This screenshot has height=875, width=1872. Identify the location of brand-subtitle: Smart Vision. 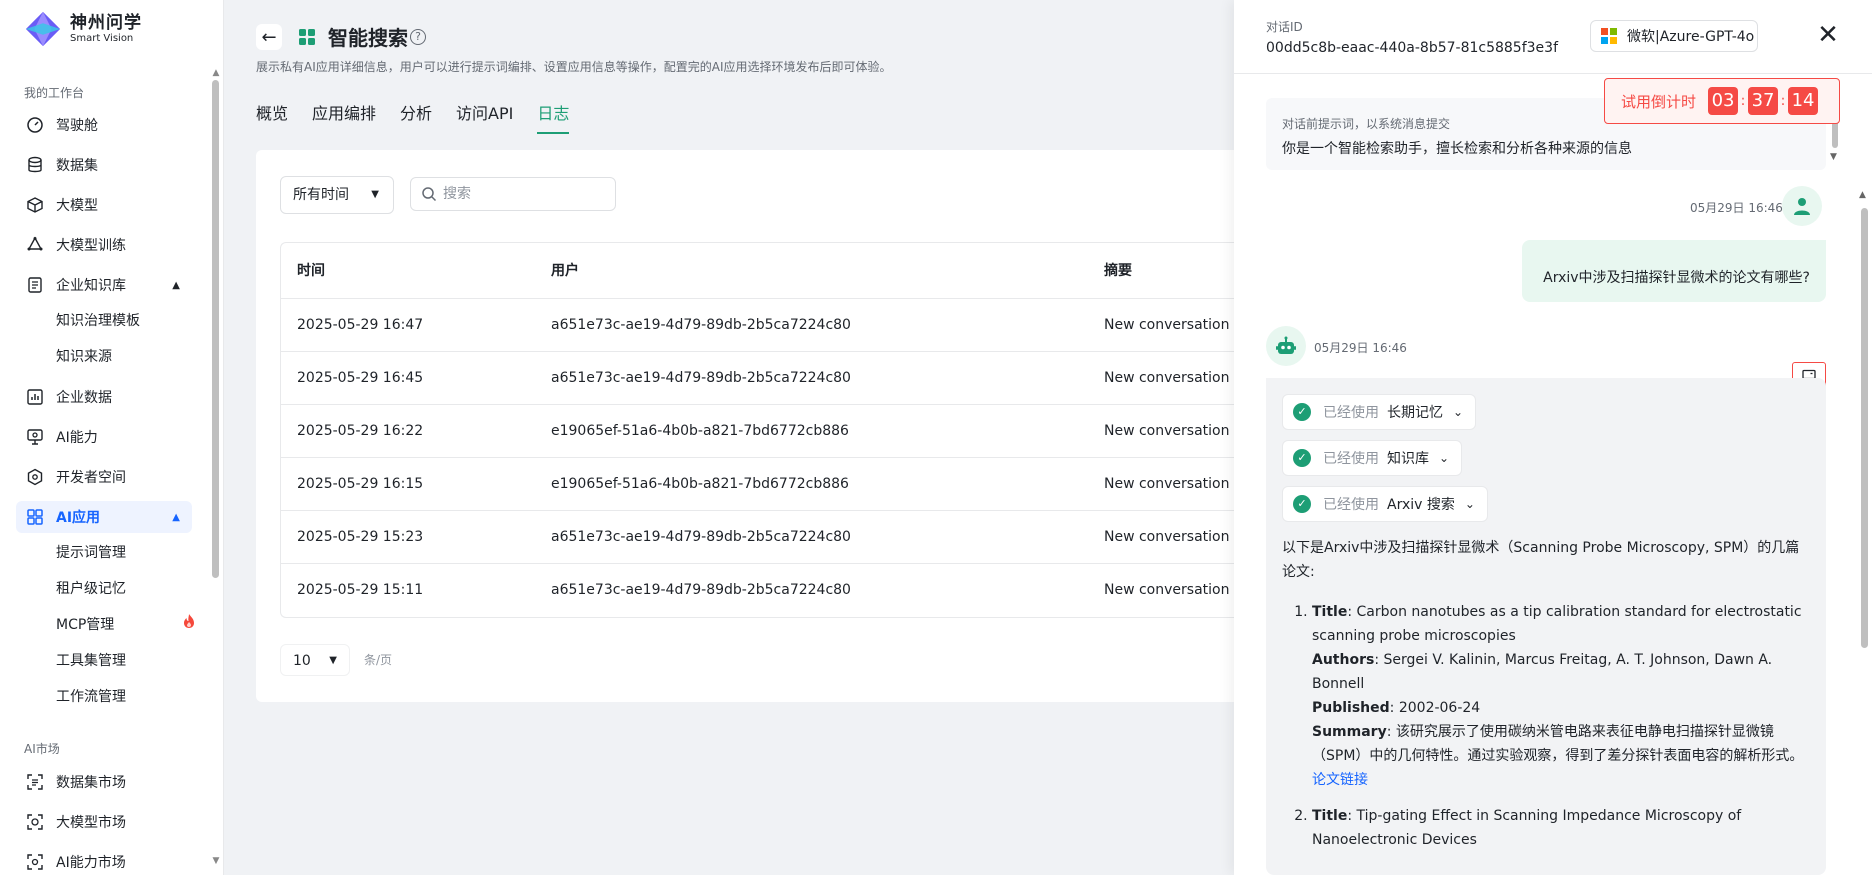
(102, 38).